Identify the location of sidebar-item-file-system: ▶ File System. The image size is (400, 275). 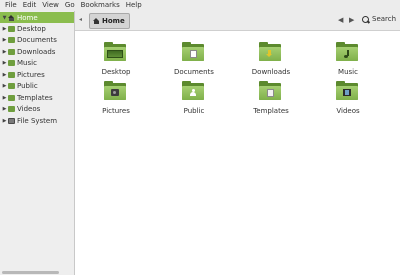
(37, 120).